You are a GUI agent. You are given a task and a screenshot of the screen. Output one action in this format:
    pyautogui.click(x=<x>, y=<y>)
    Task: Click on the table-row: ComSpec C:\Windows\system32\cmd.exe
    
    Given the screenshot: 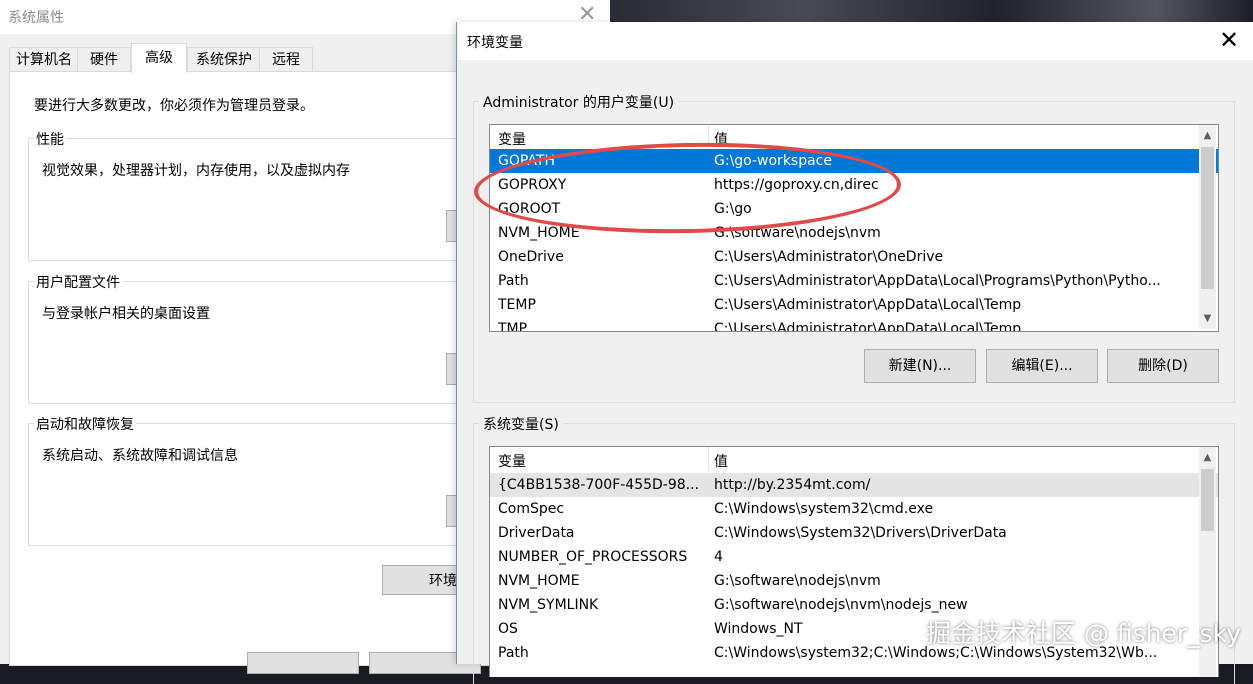 What is the action you would take?
    pyautogui.click(x=854, y=509)
    